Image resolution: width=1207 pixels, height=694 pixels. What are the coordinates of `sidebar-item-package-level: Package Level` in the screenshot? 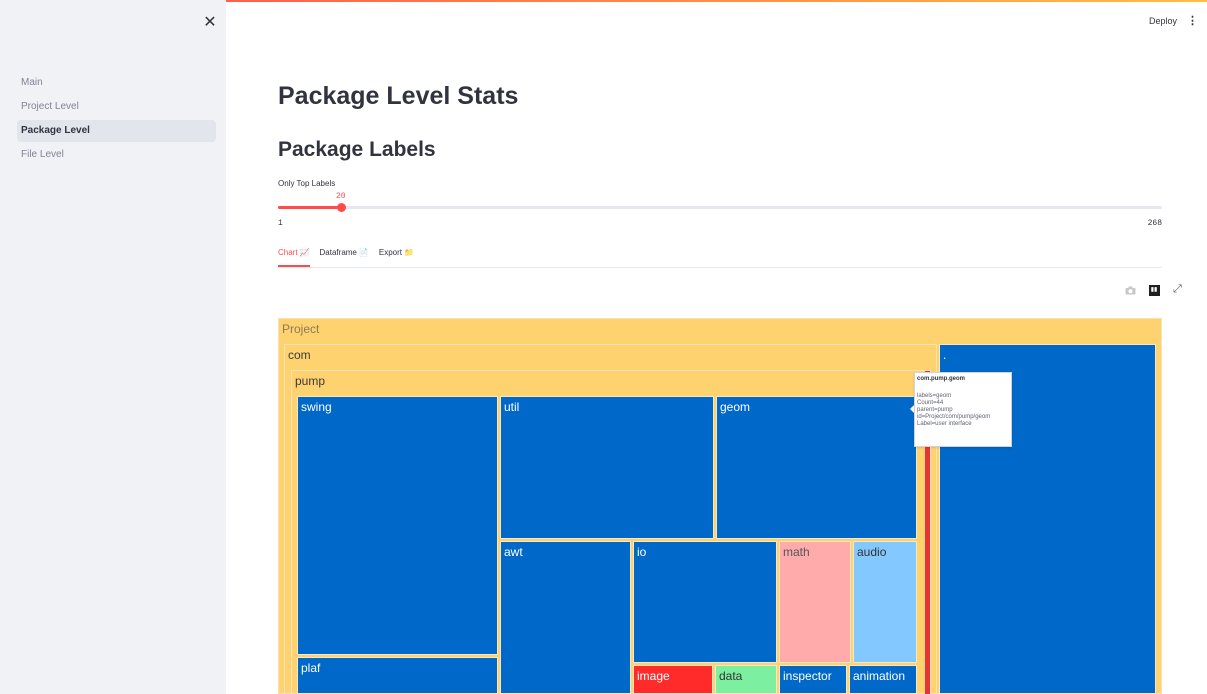 It's located at (116, 131).